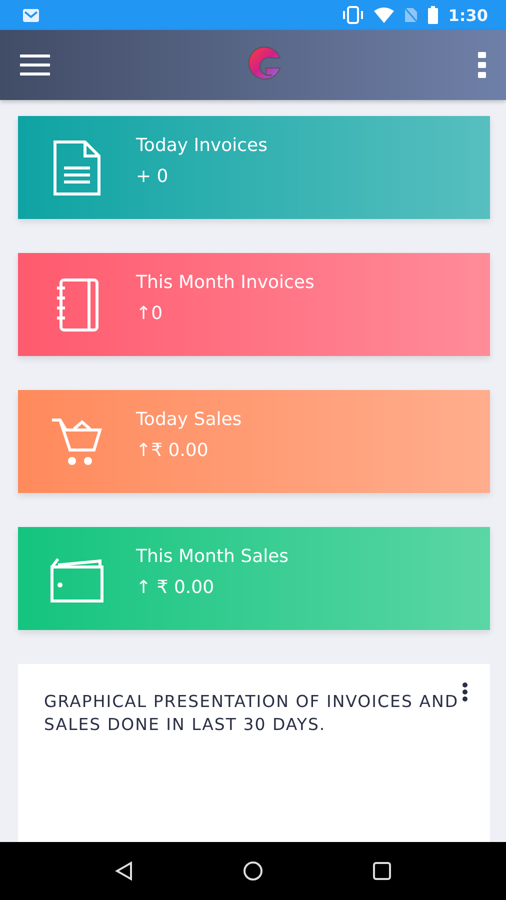 The image size is (506, 900). What do you see at coordinates (212, 556) in the screenshot?
I see `card-title: This Month Sales` at bounding box center [212, 556].